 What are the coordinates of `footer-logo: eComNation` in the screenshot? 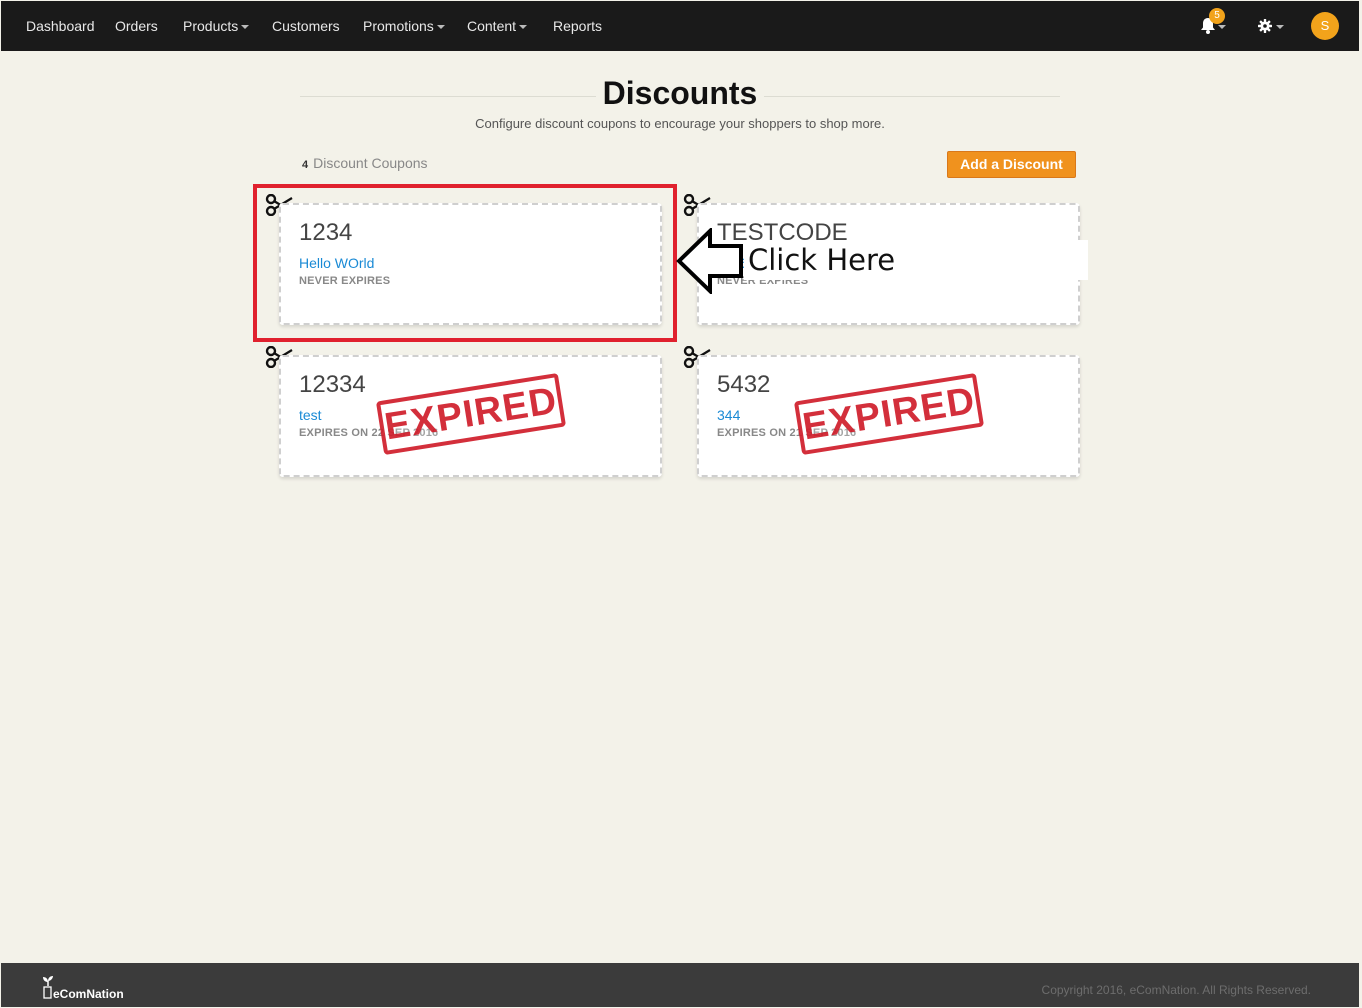 It's located at (96, 987).